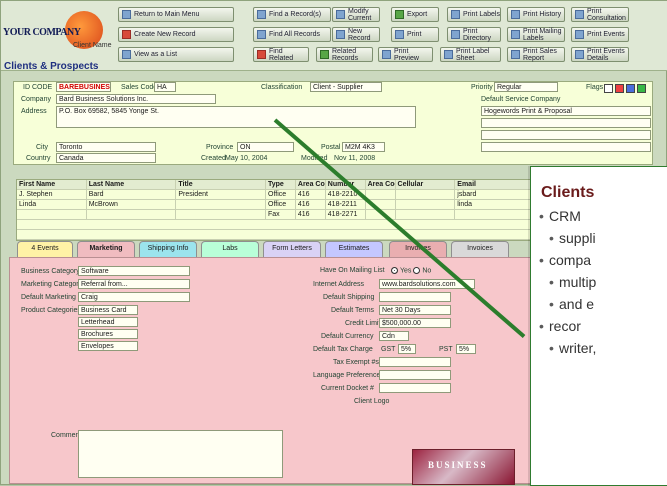 The width and height of the screenshot is (667, 486). Describe the element at coordinates (536, 14) in the screenshot. I see `print-history-button: Print History` at that location.